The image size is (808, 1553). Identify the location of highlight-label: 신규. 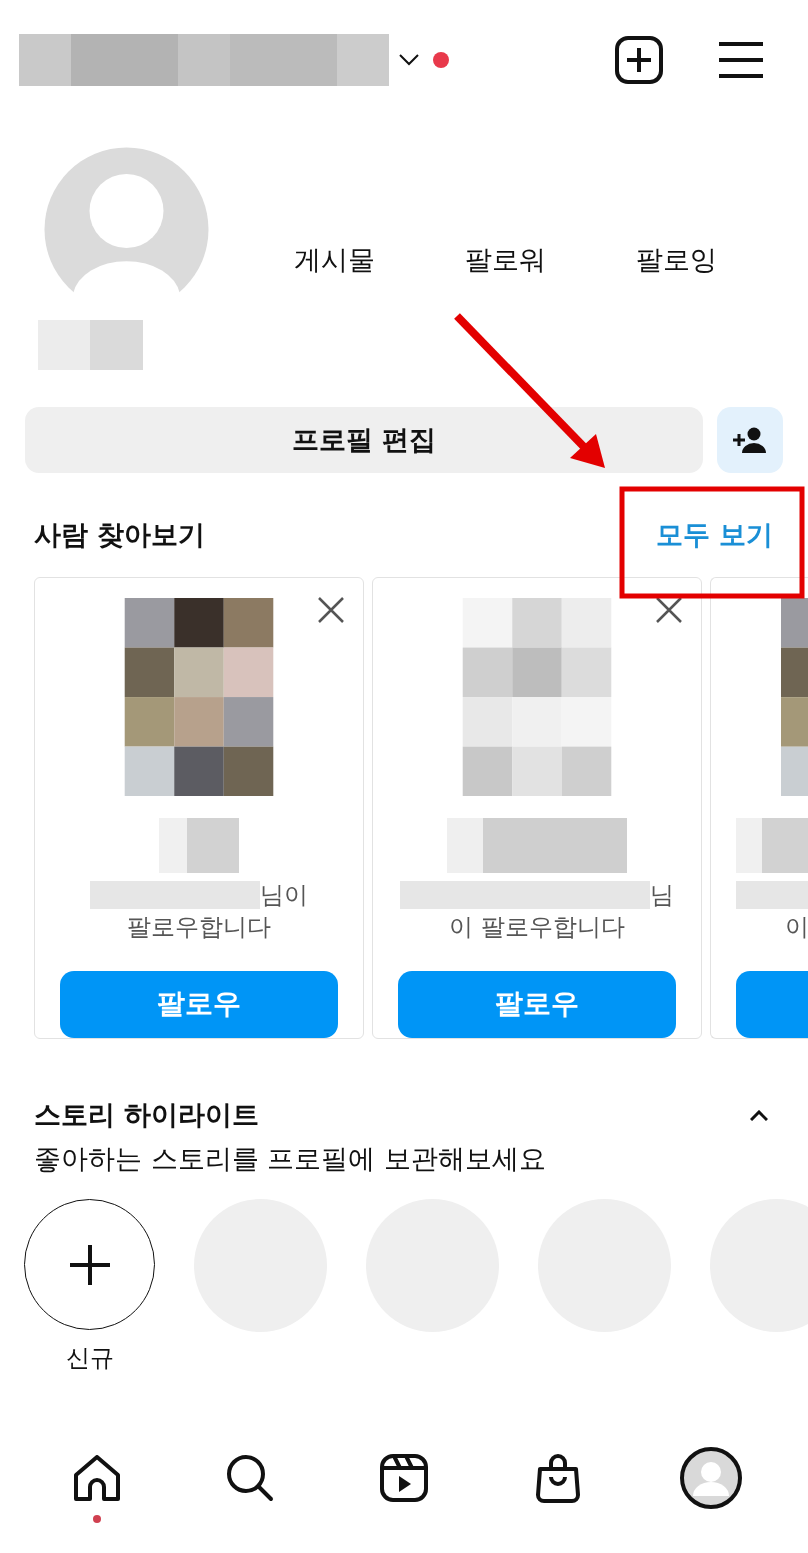
(89, 1358).